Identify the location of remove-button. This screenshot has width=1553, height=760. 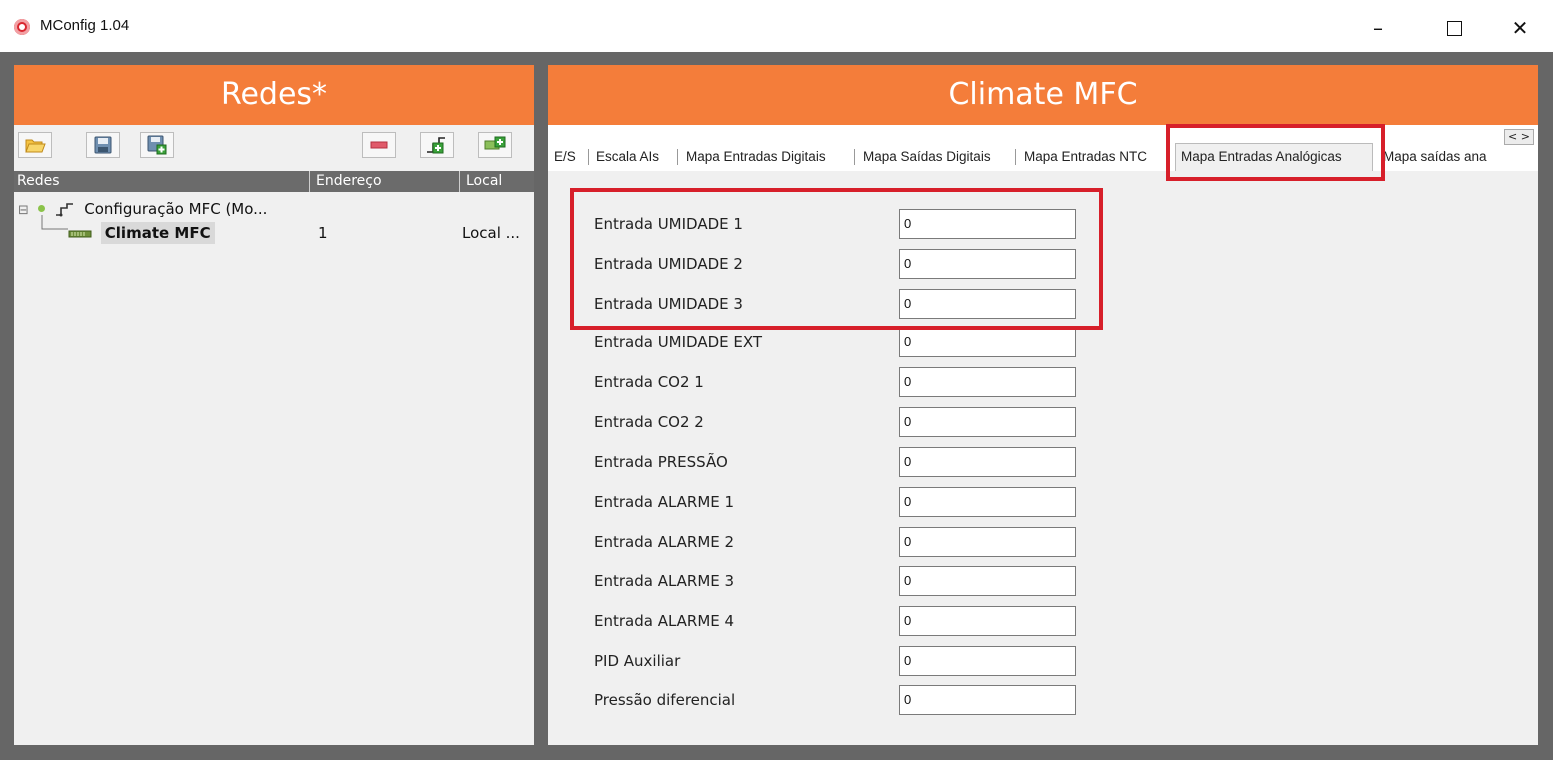
(379, 145).